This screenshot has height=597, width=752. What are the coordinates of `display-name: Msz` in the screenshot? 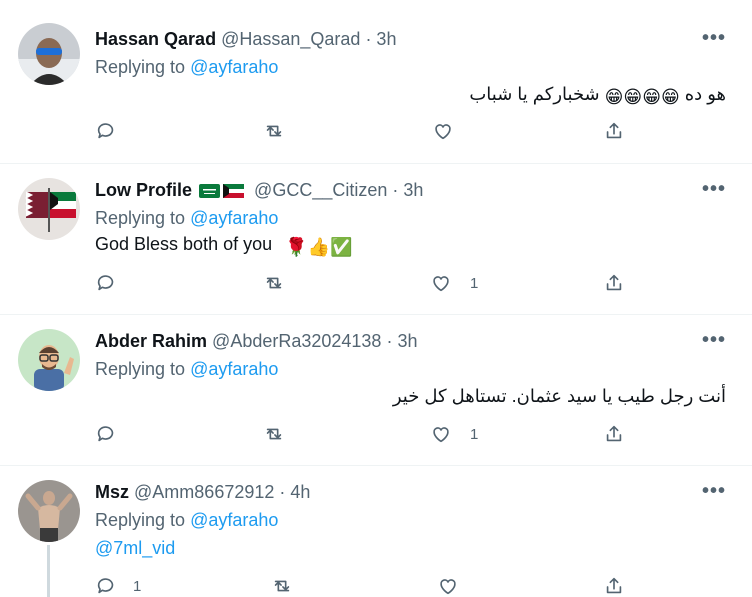 It's located at (112, 492).